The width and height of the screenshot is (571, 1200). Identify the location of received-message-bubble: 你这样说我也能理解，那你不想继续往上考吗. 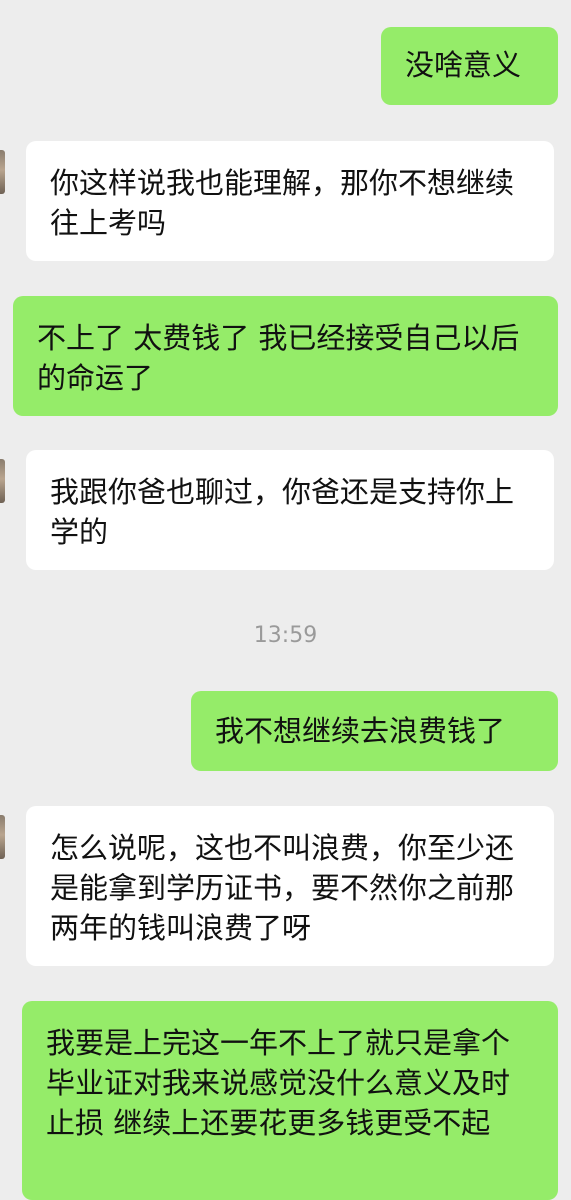
(290, 201).